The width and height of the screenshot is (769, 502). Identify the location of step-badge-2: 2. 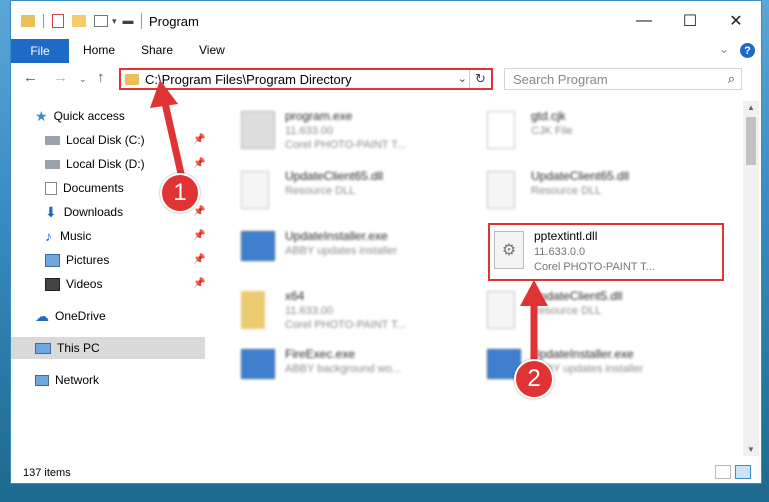
(534, 379).